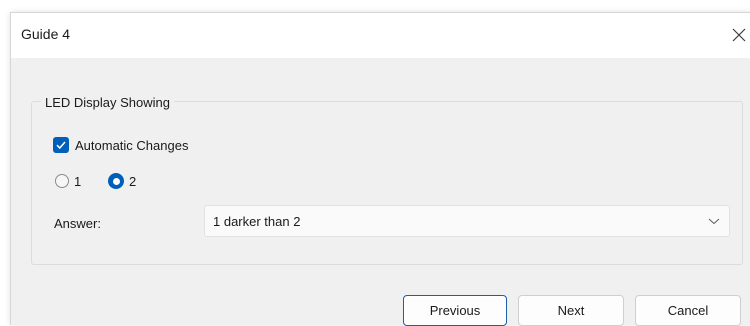 This screenshot has height=326, width=750. Describe the element at coordinates (257, 221) in the screenshot. I see `answer-selected-value: 1 darker than 2` at that location.